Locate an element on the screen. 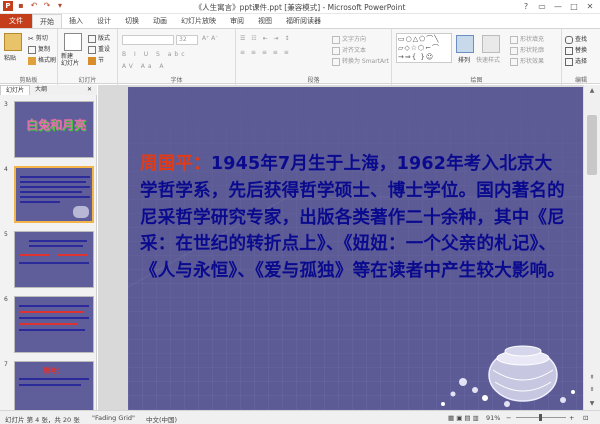 The width and height of the screenshot is (600, 424). zoom-in-icon: + is located at coordinates (571, 418).